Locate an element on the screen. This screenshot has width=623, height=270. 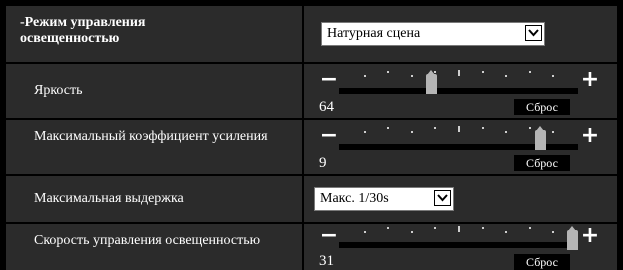
label-cell: Максимальный коэффициент усиления is located at coordinates (155, 147).